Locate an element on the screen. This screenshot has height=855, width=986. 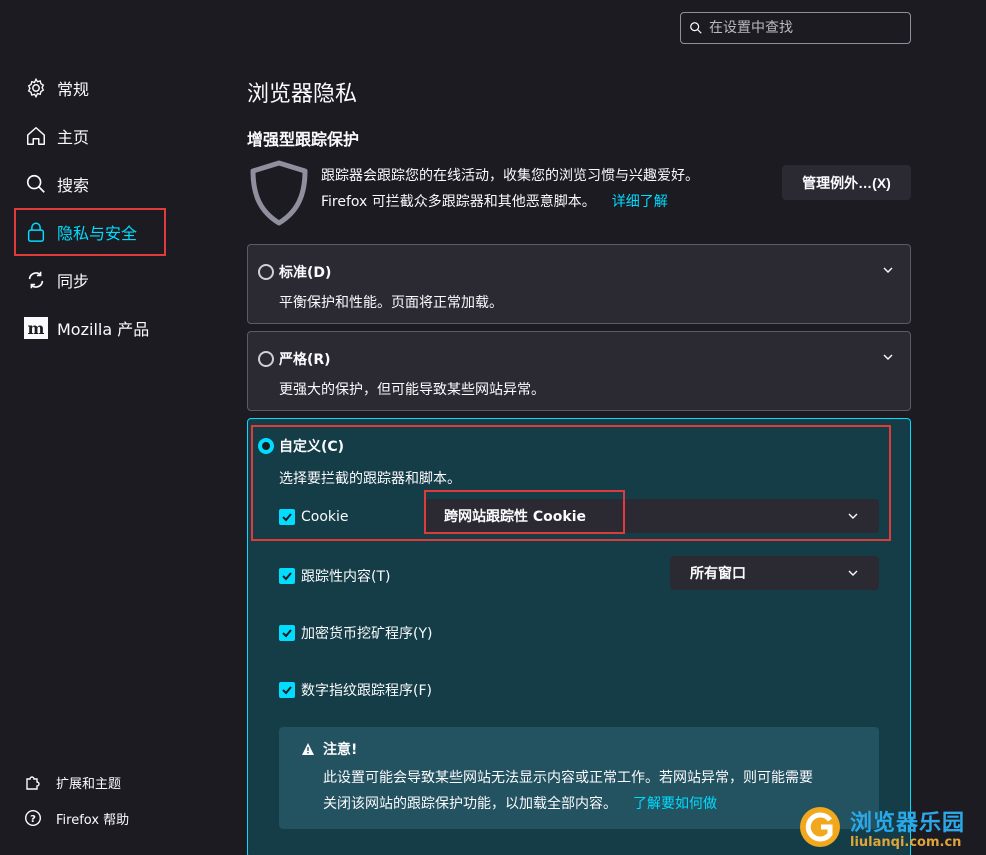
tracking-select-value: 所有窗口 is located at coordinates (718, 574).